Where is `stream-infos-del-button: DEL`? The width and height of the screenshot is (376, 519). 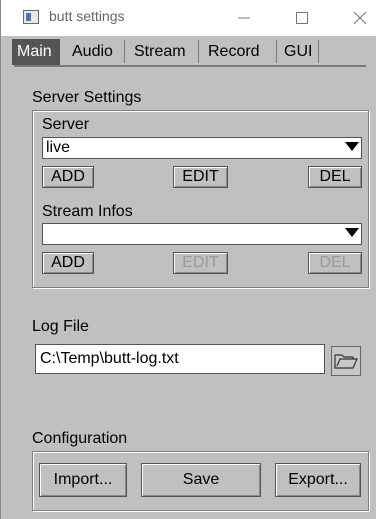 stream-infos-del-button: DEL is located at coordinates (335, 263).